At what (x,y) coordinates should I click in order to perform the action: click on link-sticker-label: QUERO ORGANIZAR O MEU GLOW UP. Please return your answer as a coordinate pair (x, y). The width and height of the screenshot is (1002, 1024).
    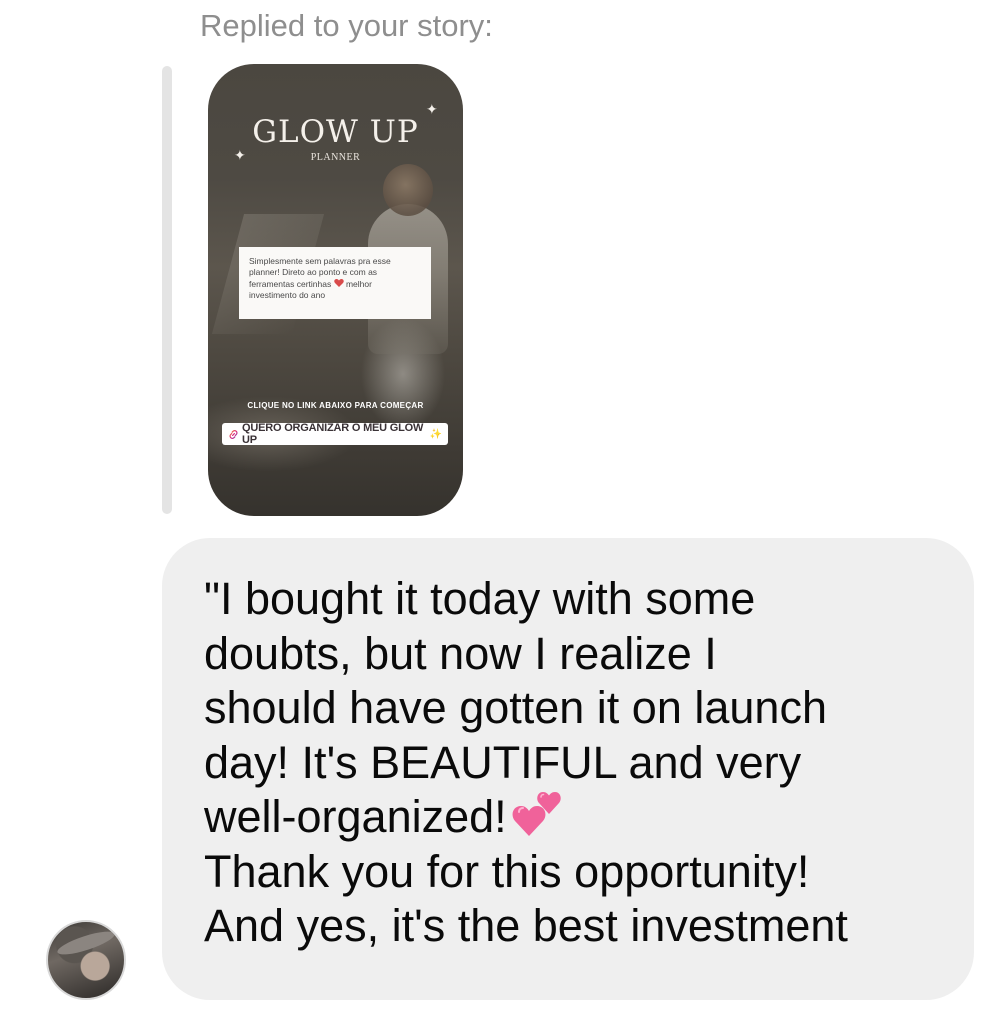
    Looking at the image, I should click on (333, 434).